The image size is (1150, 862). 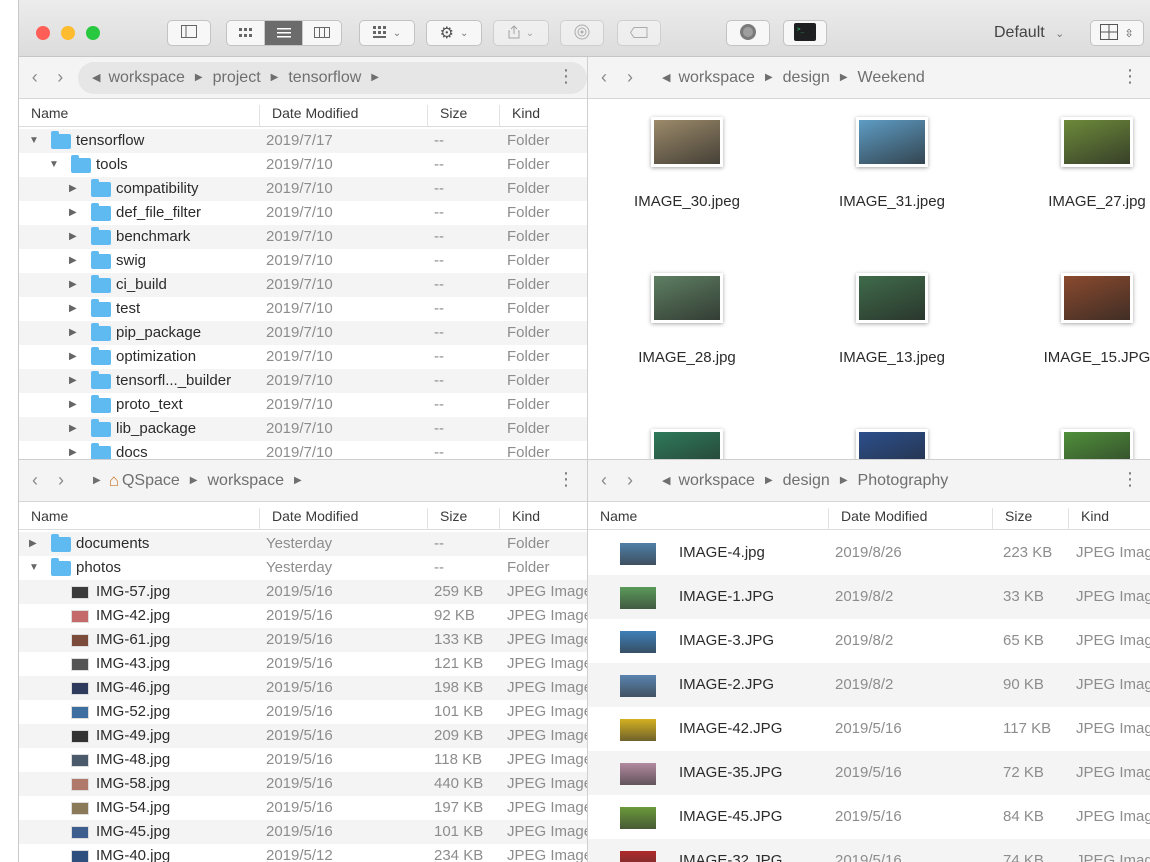 What do you see at coordinates (1076, 328) in the screenshot?
I see `grid-item: IMAGE_15.JPG` at bounding box center [1076, 328].